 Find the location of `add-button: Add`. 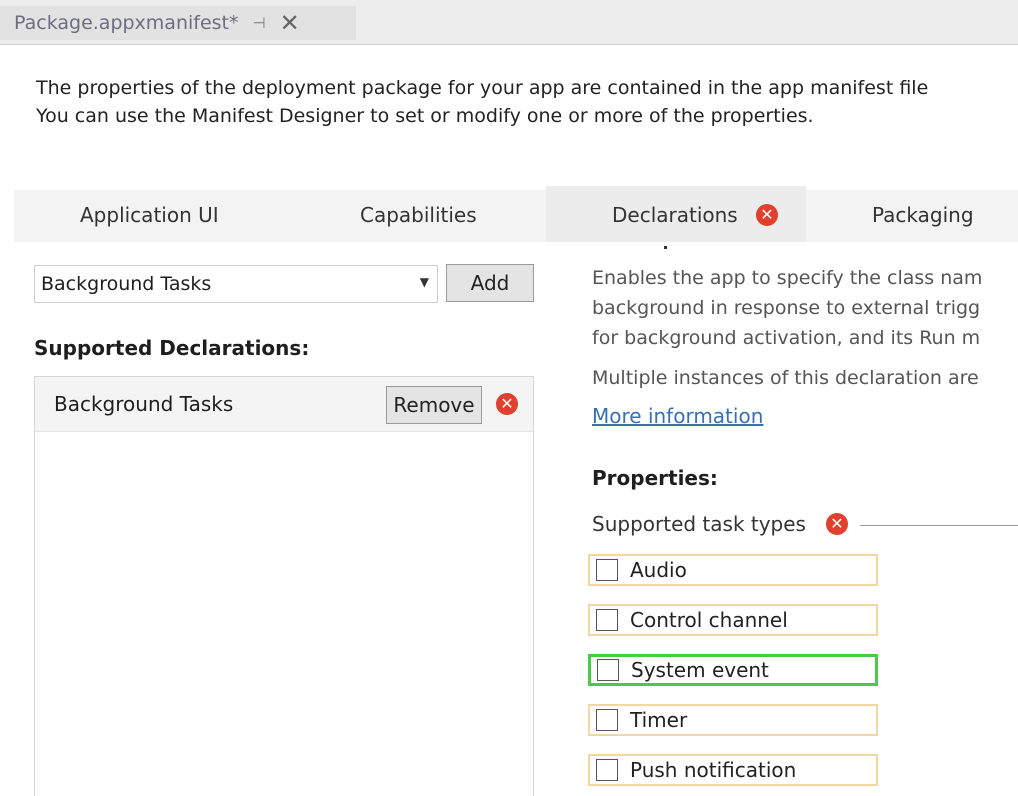

add-button: Add is located at coordinates (490, 283).